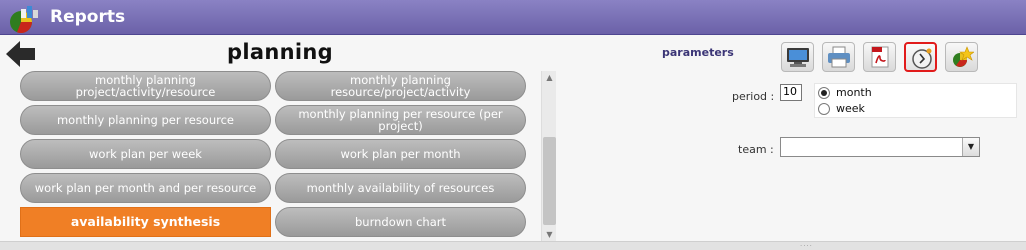  Describe the element at coordinates (791, 92) in the screenshot. I see `period-input: 10` at that location.